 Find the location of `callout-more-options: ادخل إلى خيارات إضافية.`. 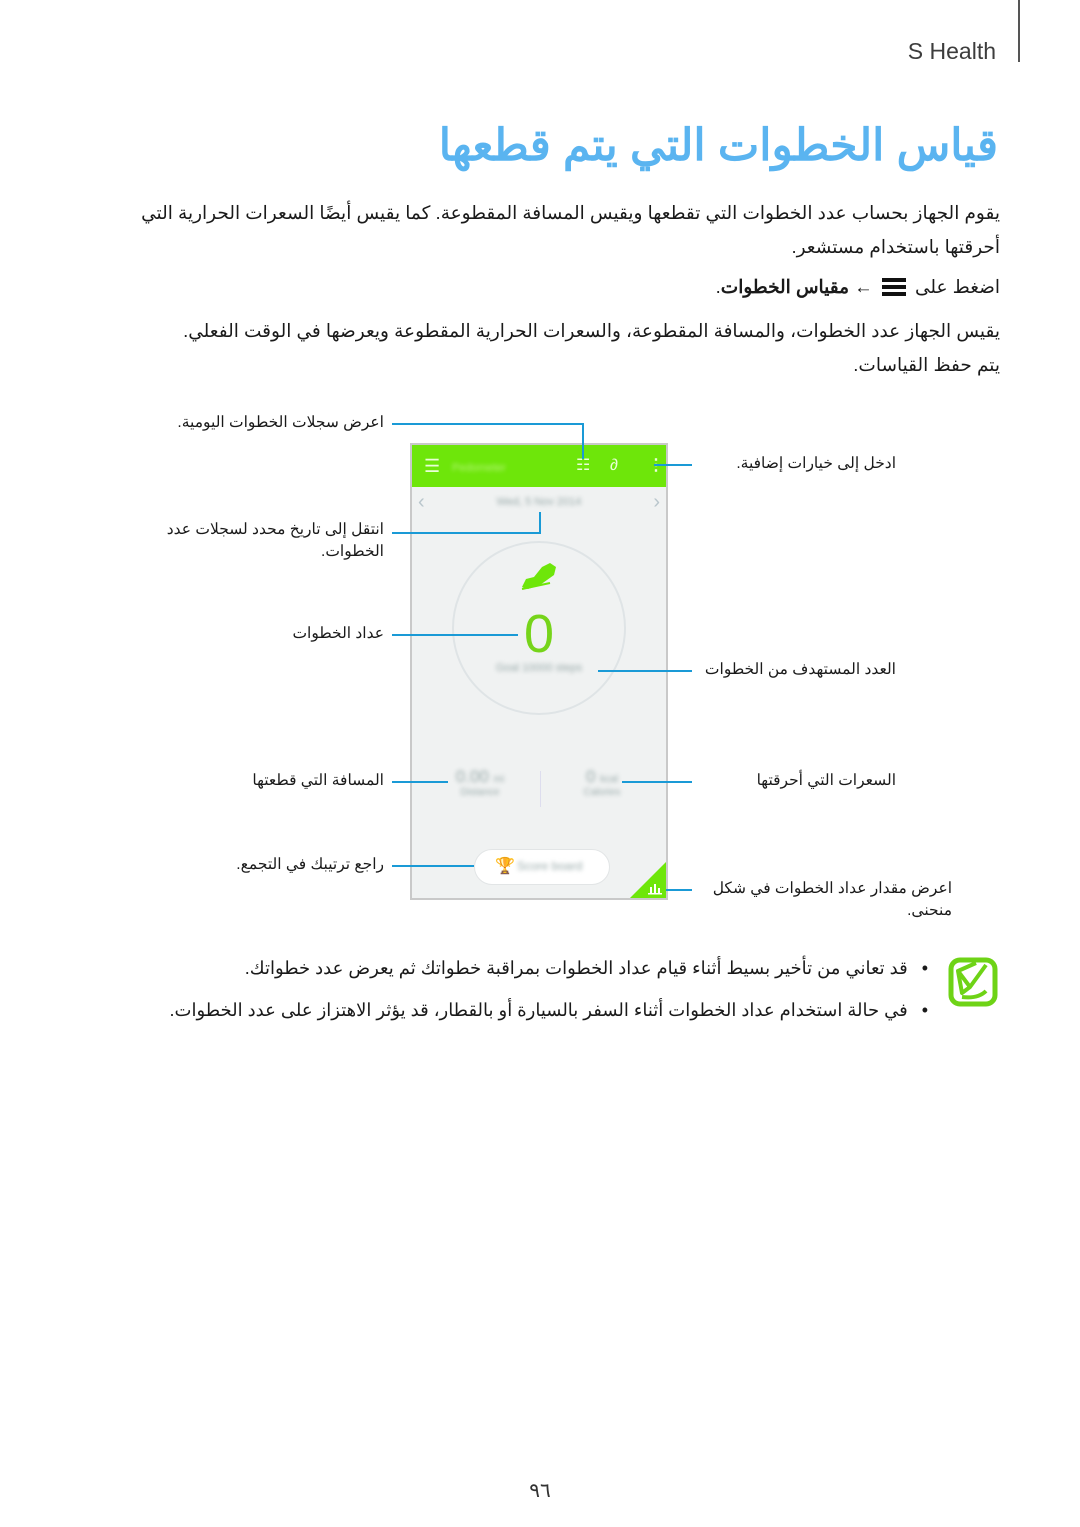

callout-more-options: ادخل إلى خيارات إضافية. is located at coordinates (816, 463).